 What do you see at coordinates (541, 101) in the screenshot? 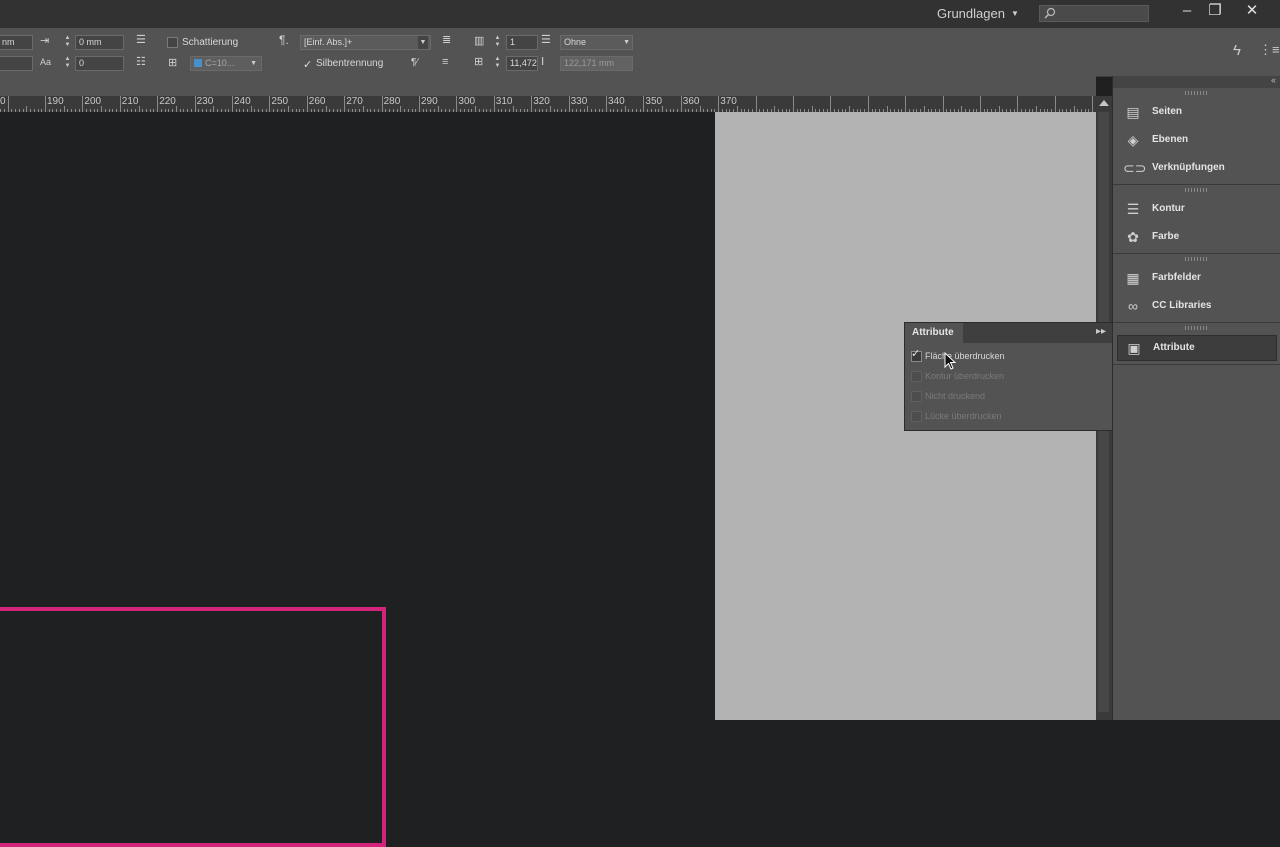
I see `ruler-label: 320` at bounding box center [541, 101].